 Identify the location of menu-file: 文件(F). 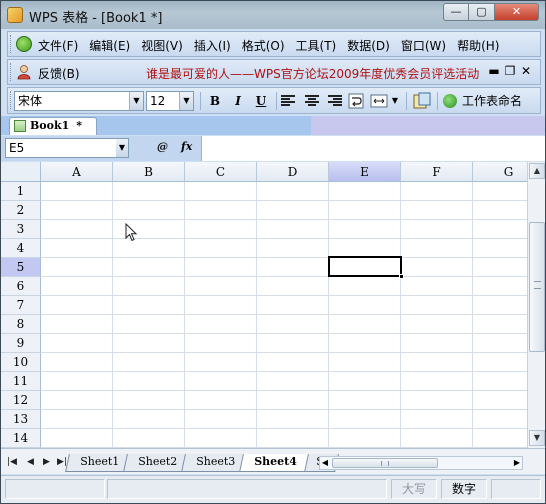
(58, 45).